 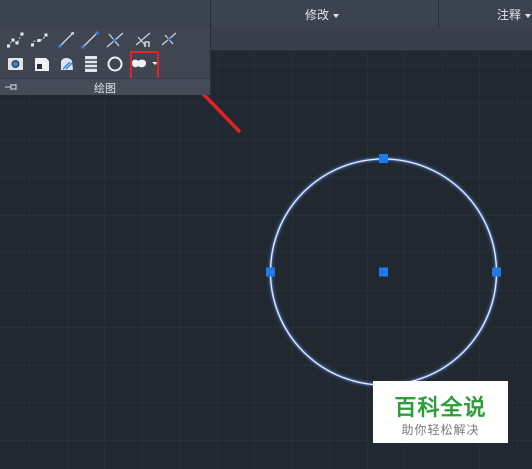 What do you see at coordinates (90, 40) in the screenshot?
I see `line-icon` at bounding box center [90, 40].